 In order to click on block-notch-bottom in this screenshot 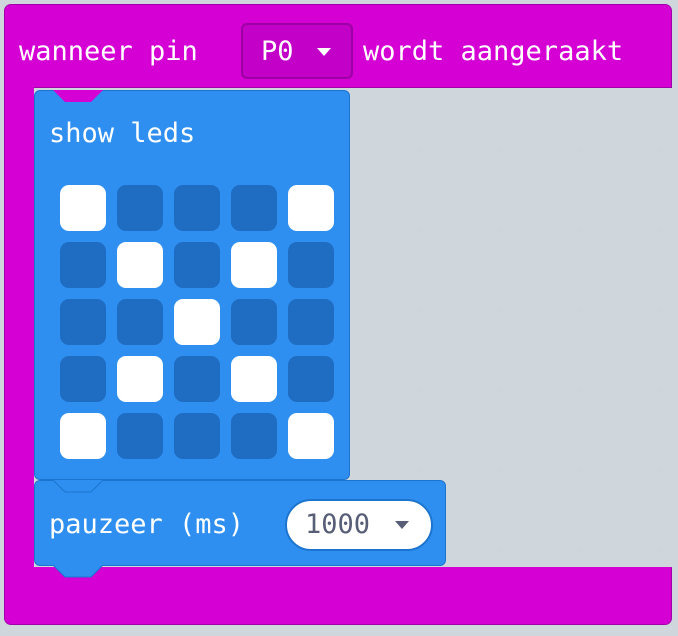, I will do `click(78, 571)`.